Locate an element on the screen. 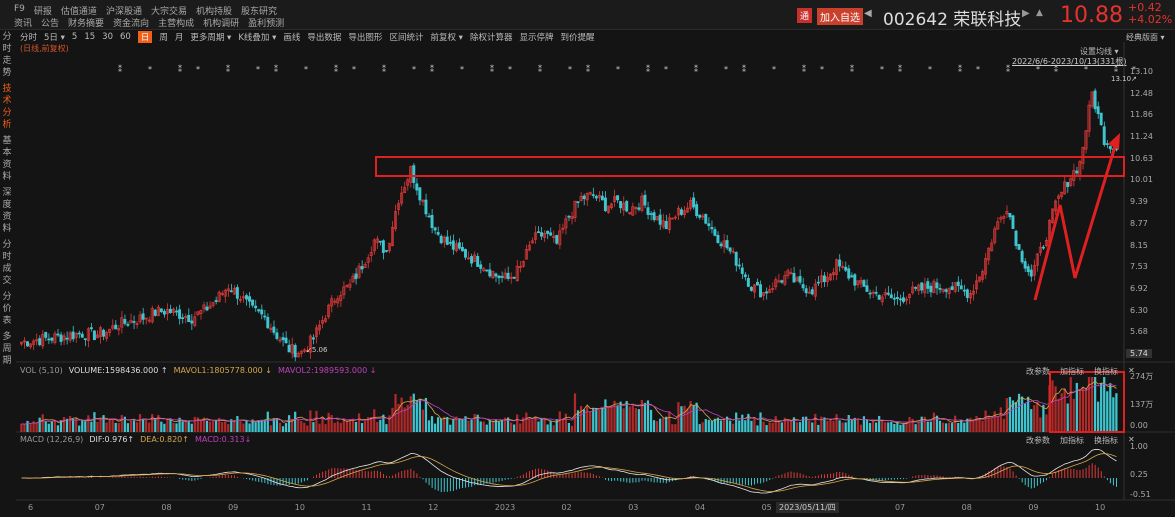  macd-axis-label: 0.25 is located at coordinates (1139, 474).